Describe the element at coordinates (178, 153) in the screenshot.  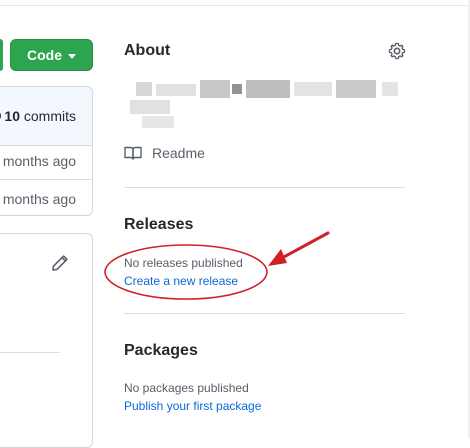
I see `readme-label: Readme` at that location.